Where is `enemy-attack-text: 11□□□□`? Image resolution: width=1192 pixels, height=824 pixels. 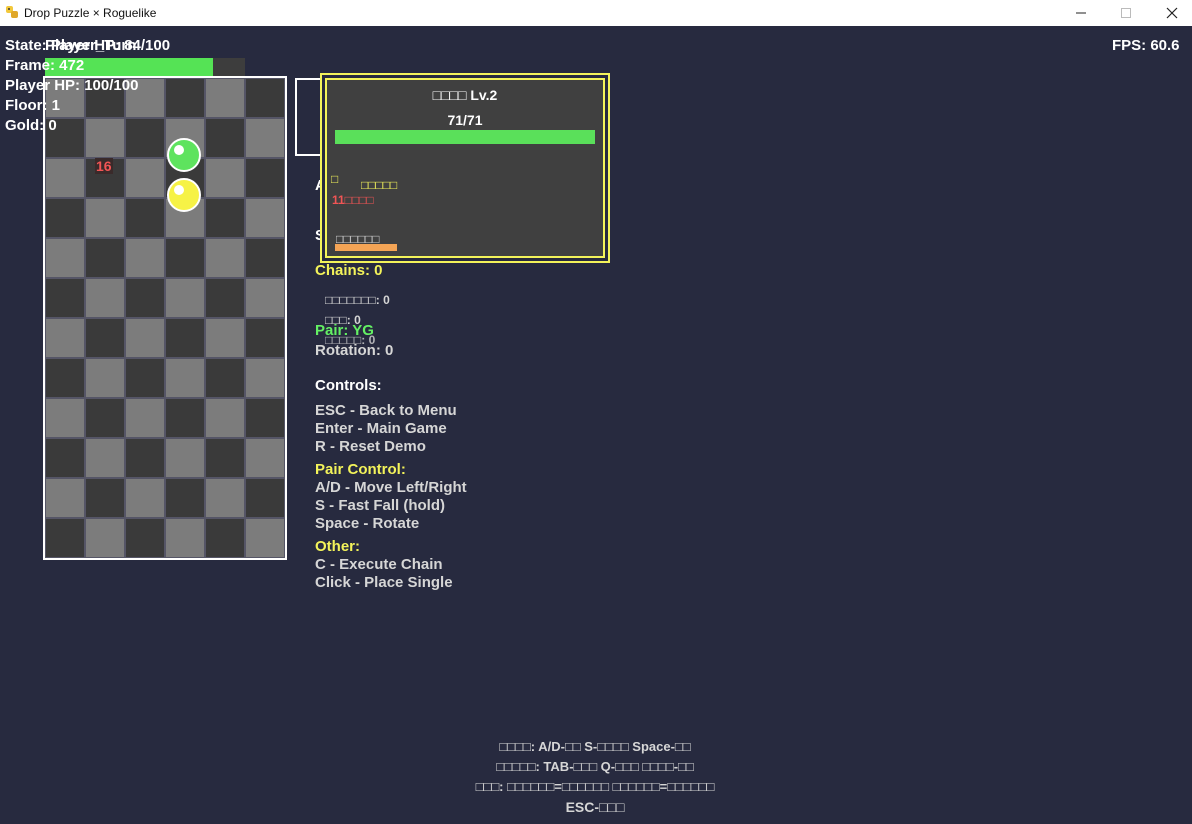 enemy-attack-text: 11□□□□ is located at coordinates (353, 200).